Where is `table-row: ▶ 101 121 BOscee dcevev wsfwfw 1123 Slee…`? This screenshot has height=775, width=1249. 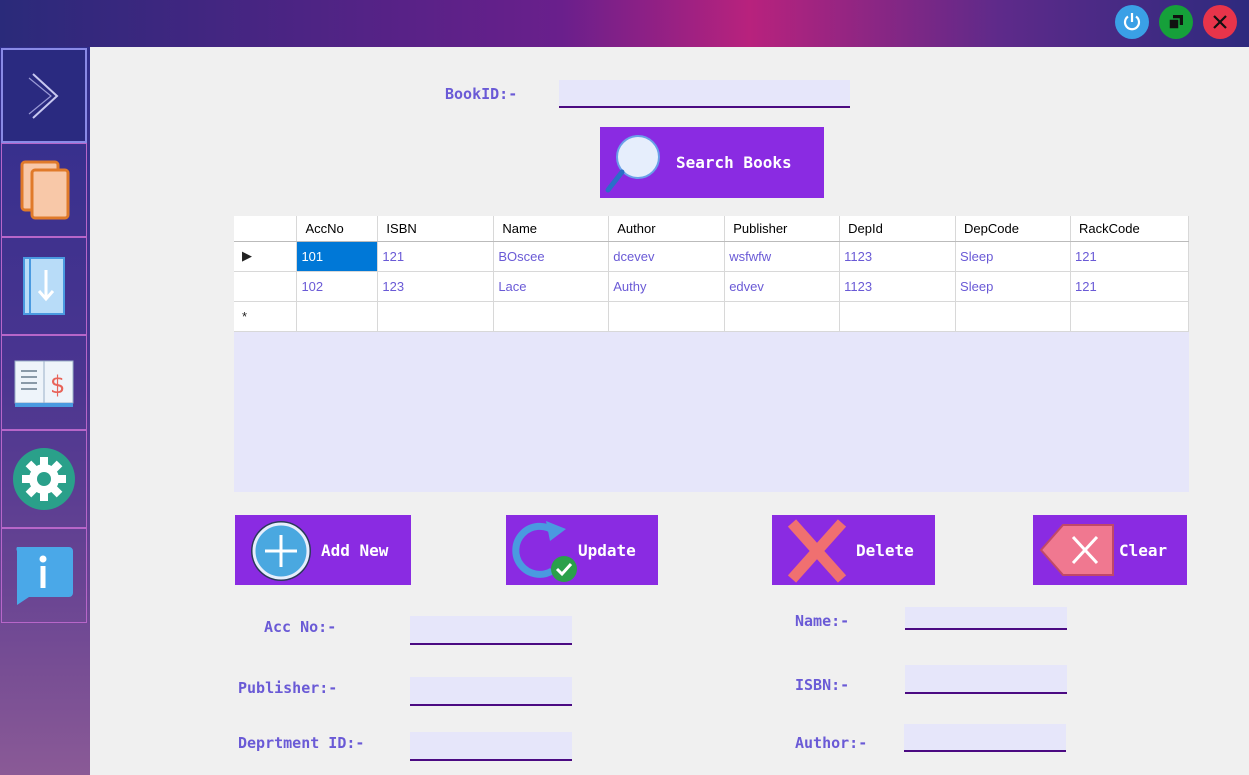
table-row: ▶ 101 121 BOscee dcevev wsfwfw 1123 Slee… is located at coordinates (712, 256).